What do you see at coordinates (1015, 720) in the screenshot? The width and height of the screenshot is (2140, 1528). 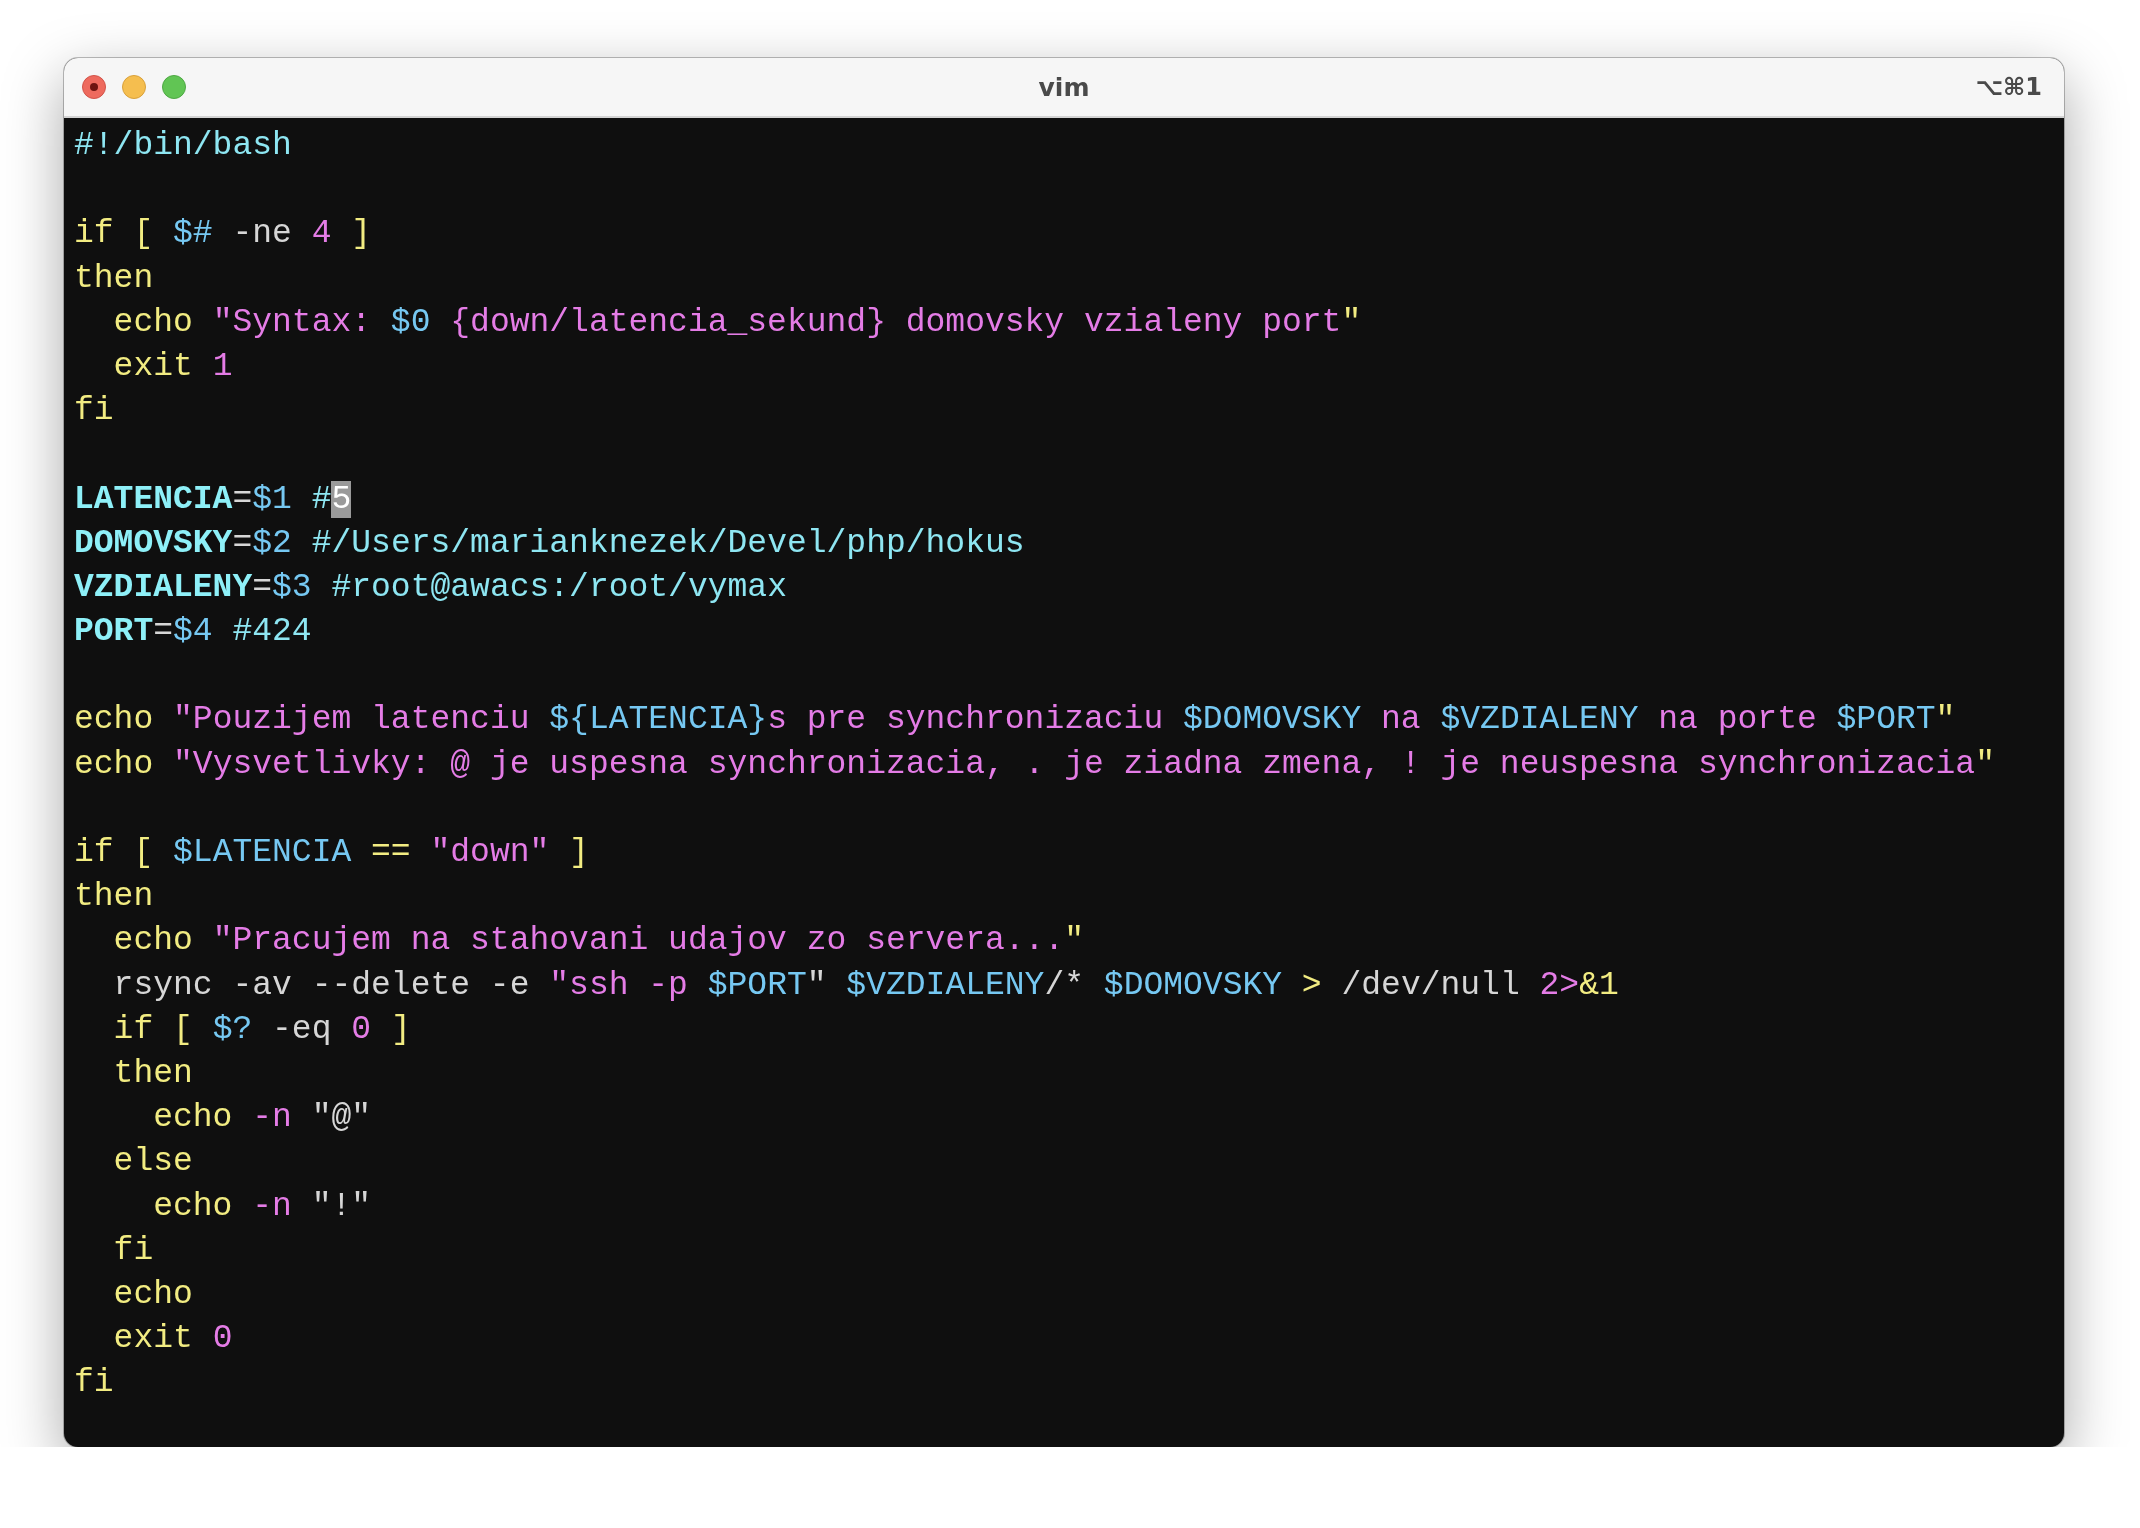 I see `code-line: echo "Pouzijem latenciu ${LATENCIA}s pre synchronizaciu $DOMOVSKY na $VZDIALENY na porte $PORT"` at bounding box center [1015, 720].